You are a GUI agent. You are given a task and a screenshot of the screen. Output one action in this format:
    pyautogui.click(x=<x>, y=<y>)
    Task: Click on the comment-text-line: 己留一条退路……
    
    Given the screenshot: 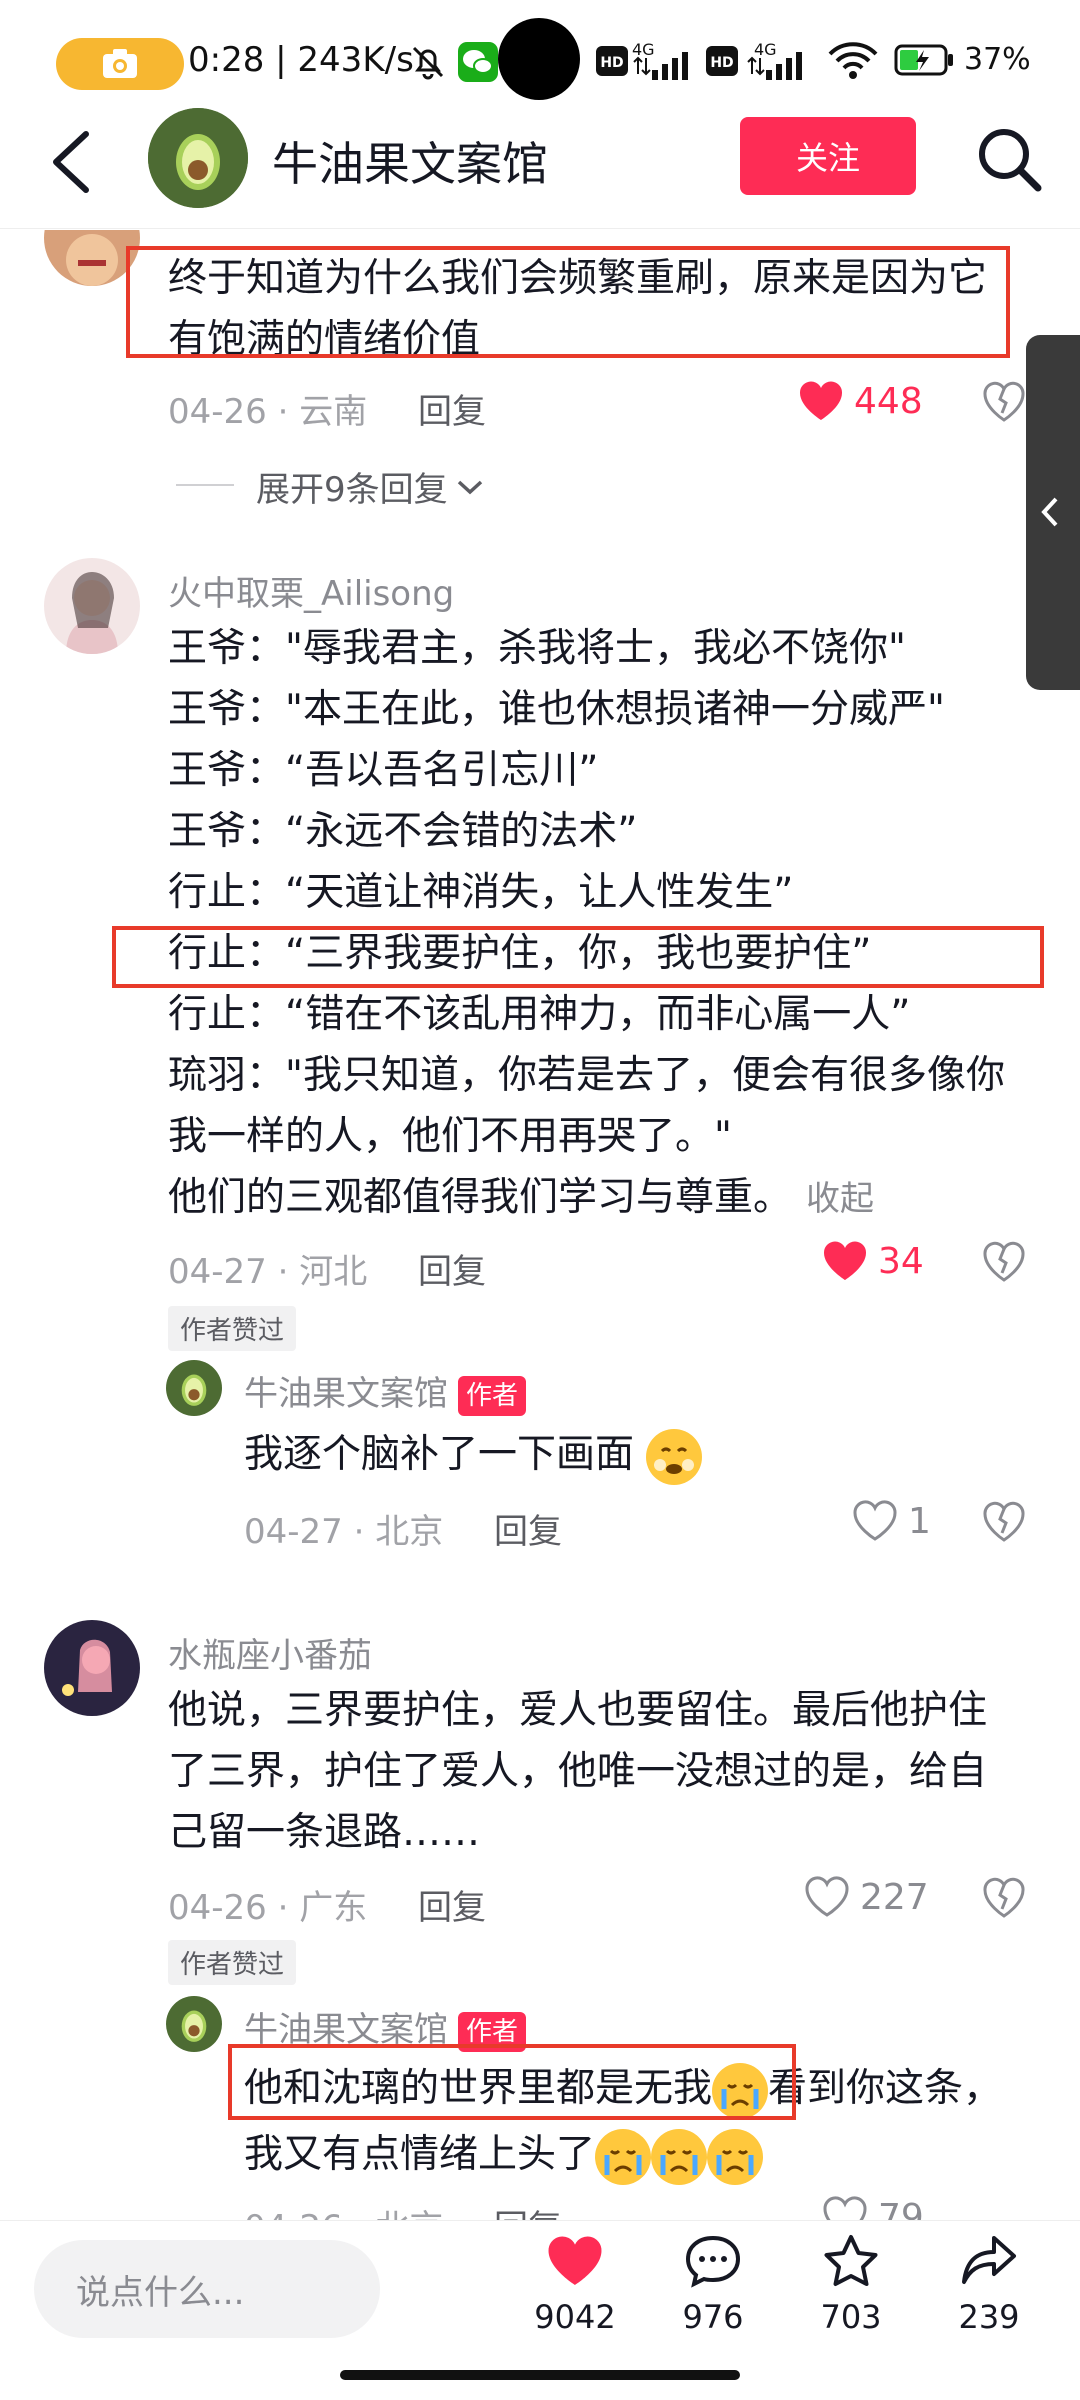 What is the action you would take?
    pyautogui.click(x=324, y=1832)
    